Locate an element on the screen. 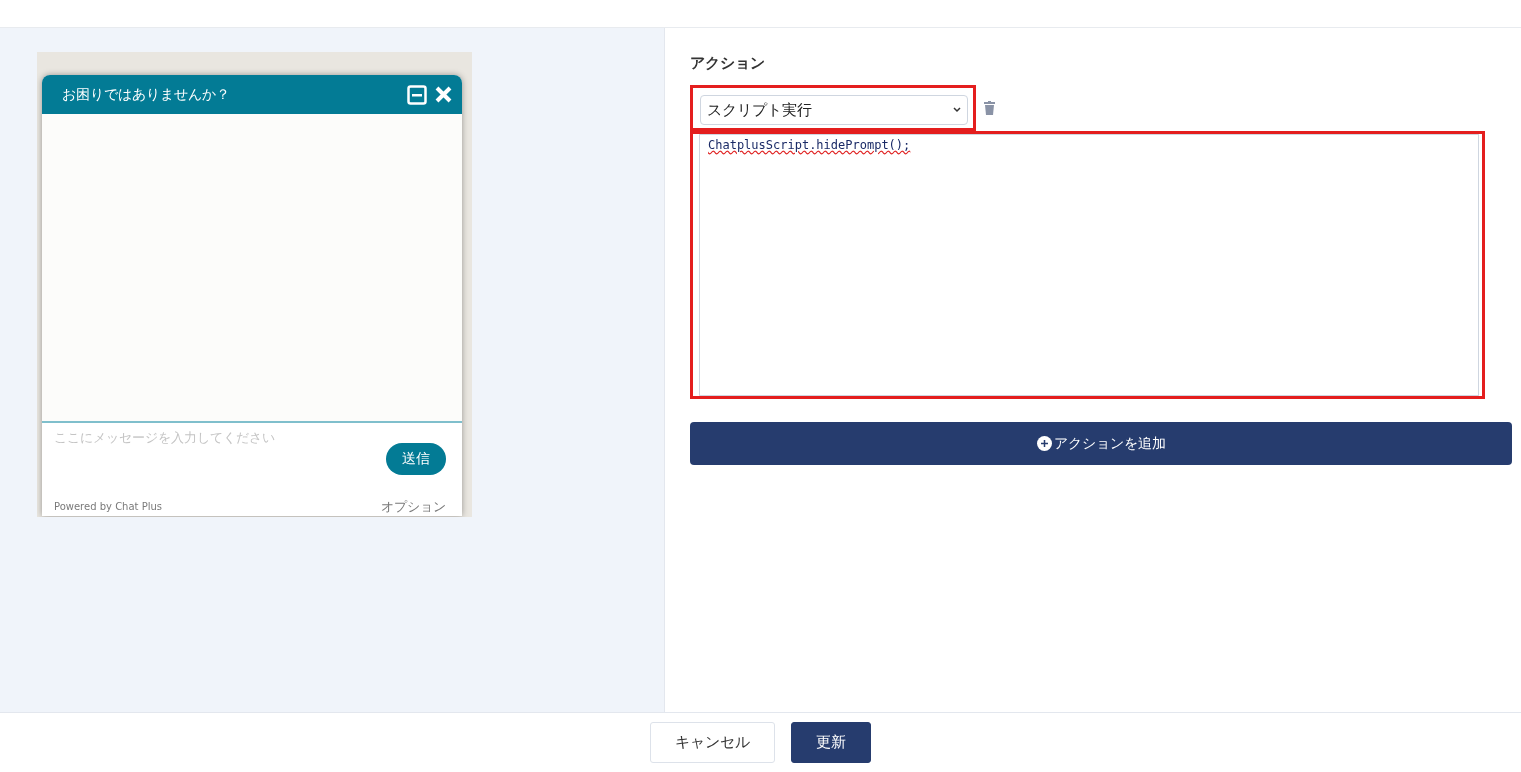  chat-title: お困りではありませんか？ is located at coordinates (146, 94).